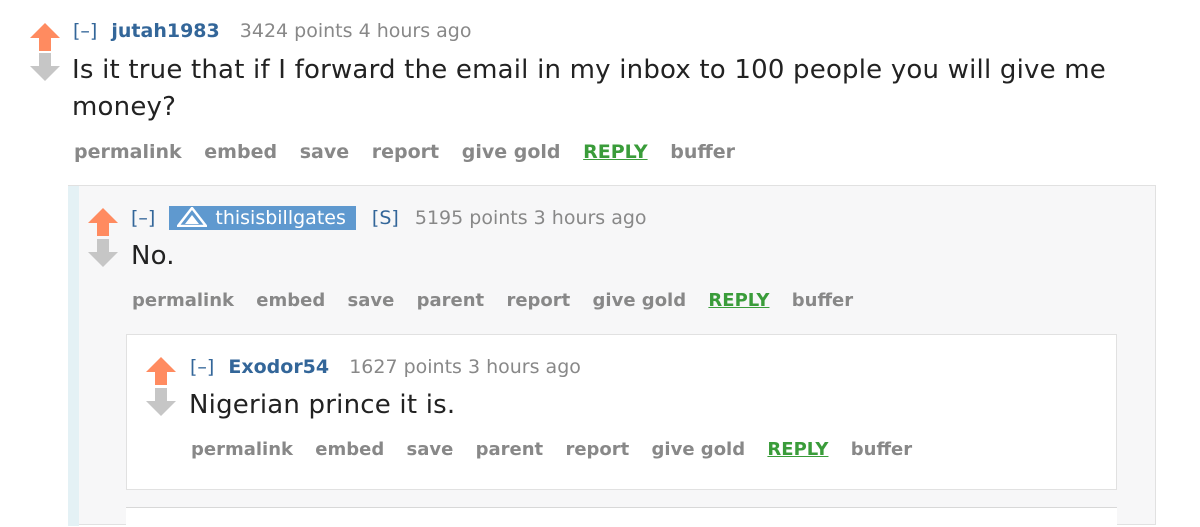 The width and height of the screenshot is (1200, 527). Describe the element at coordinates (385, 218) in the screenshot. I see `submitter-tag: [S]` at that location.